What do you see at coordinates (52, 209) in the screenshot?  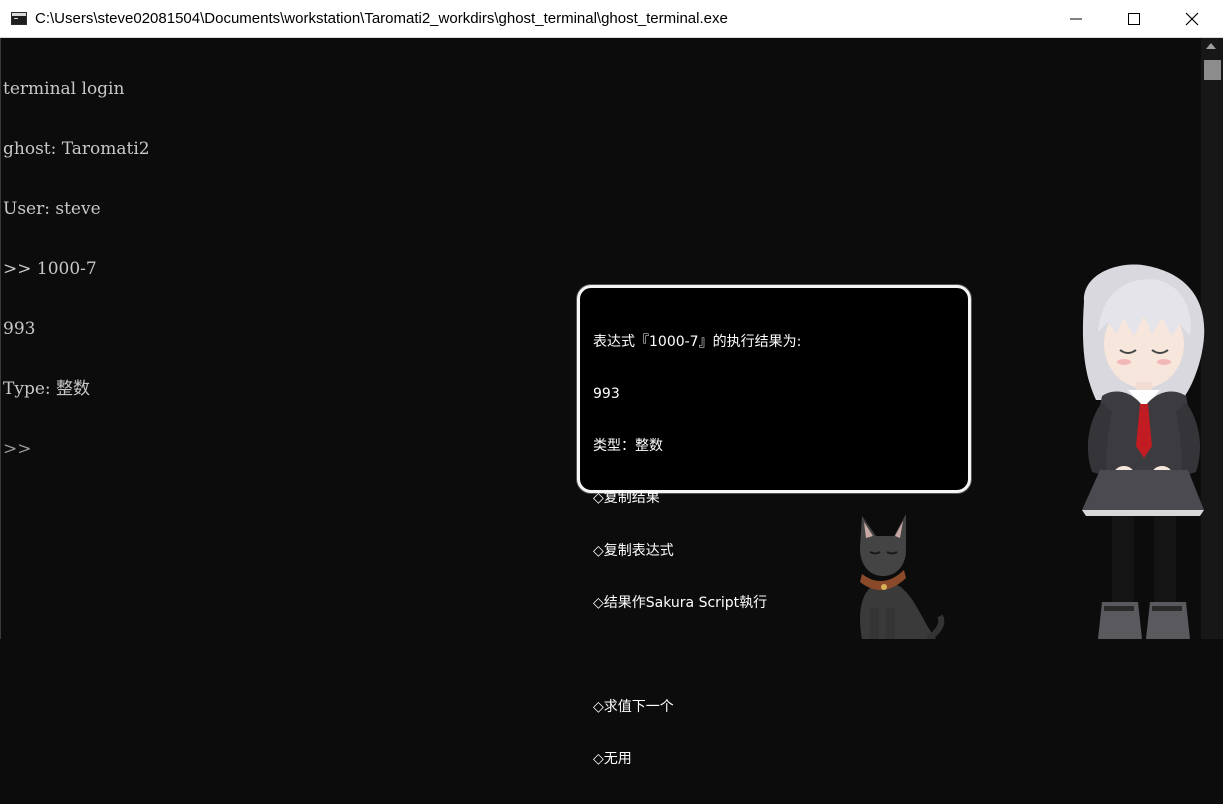 I see `console-line: User: steve` at bounding box center [52, 209].